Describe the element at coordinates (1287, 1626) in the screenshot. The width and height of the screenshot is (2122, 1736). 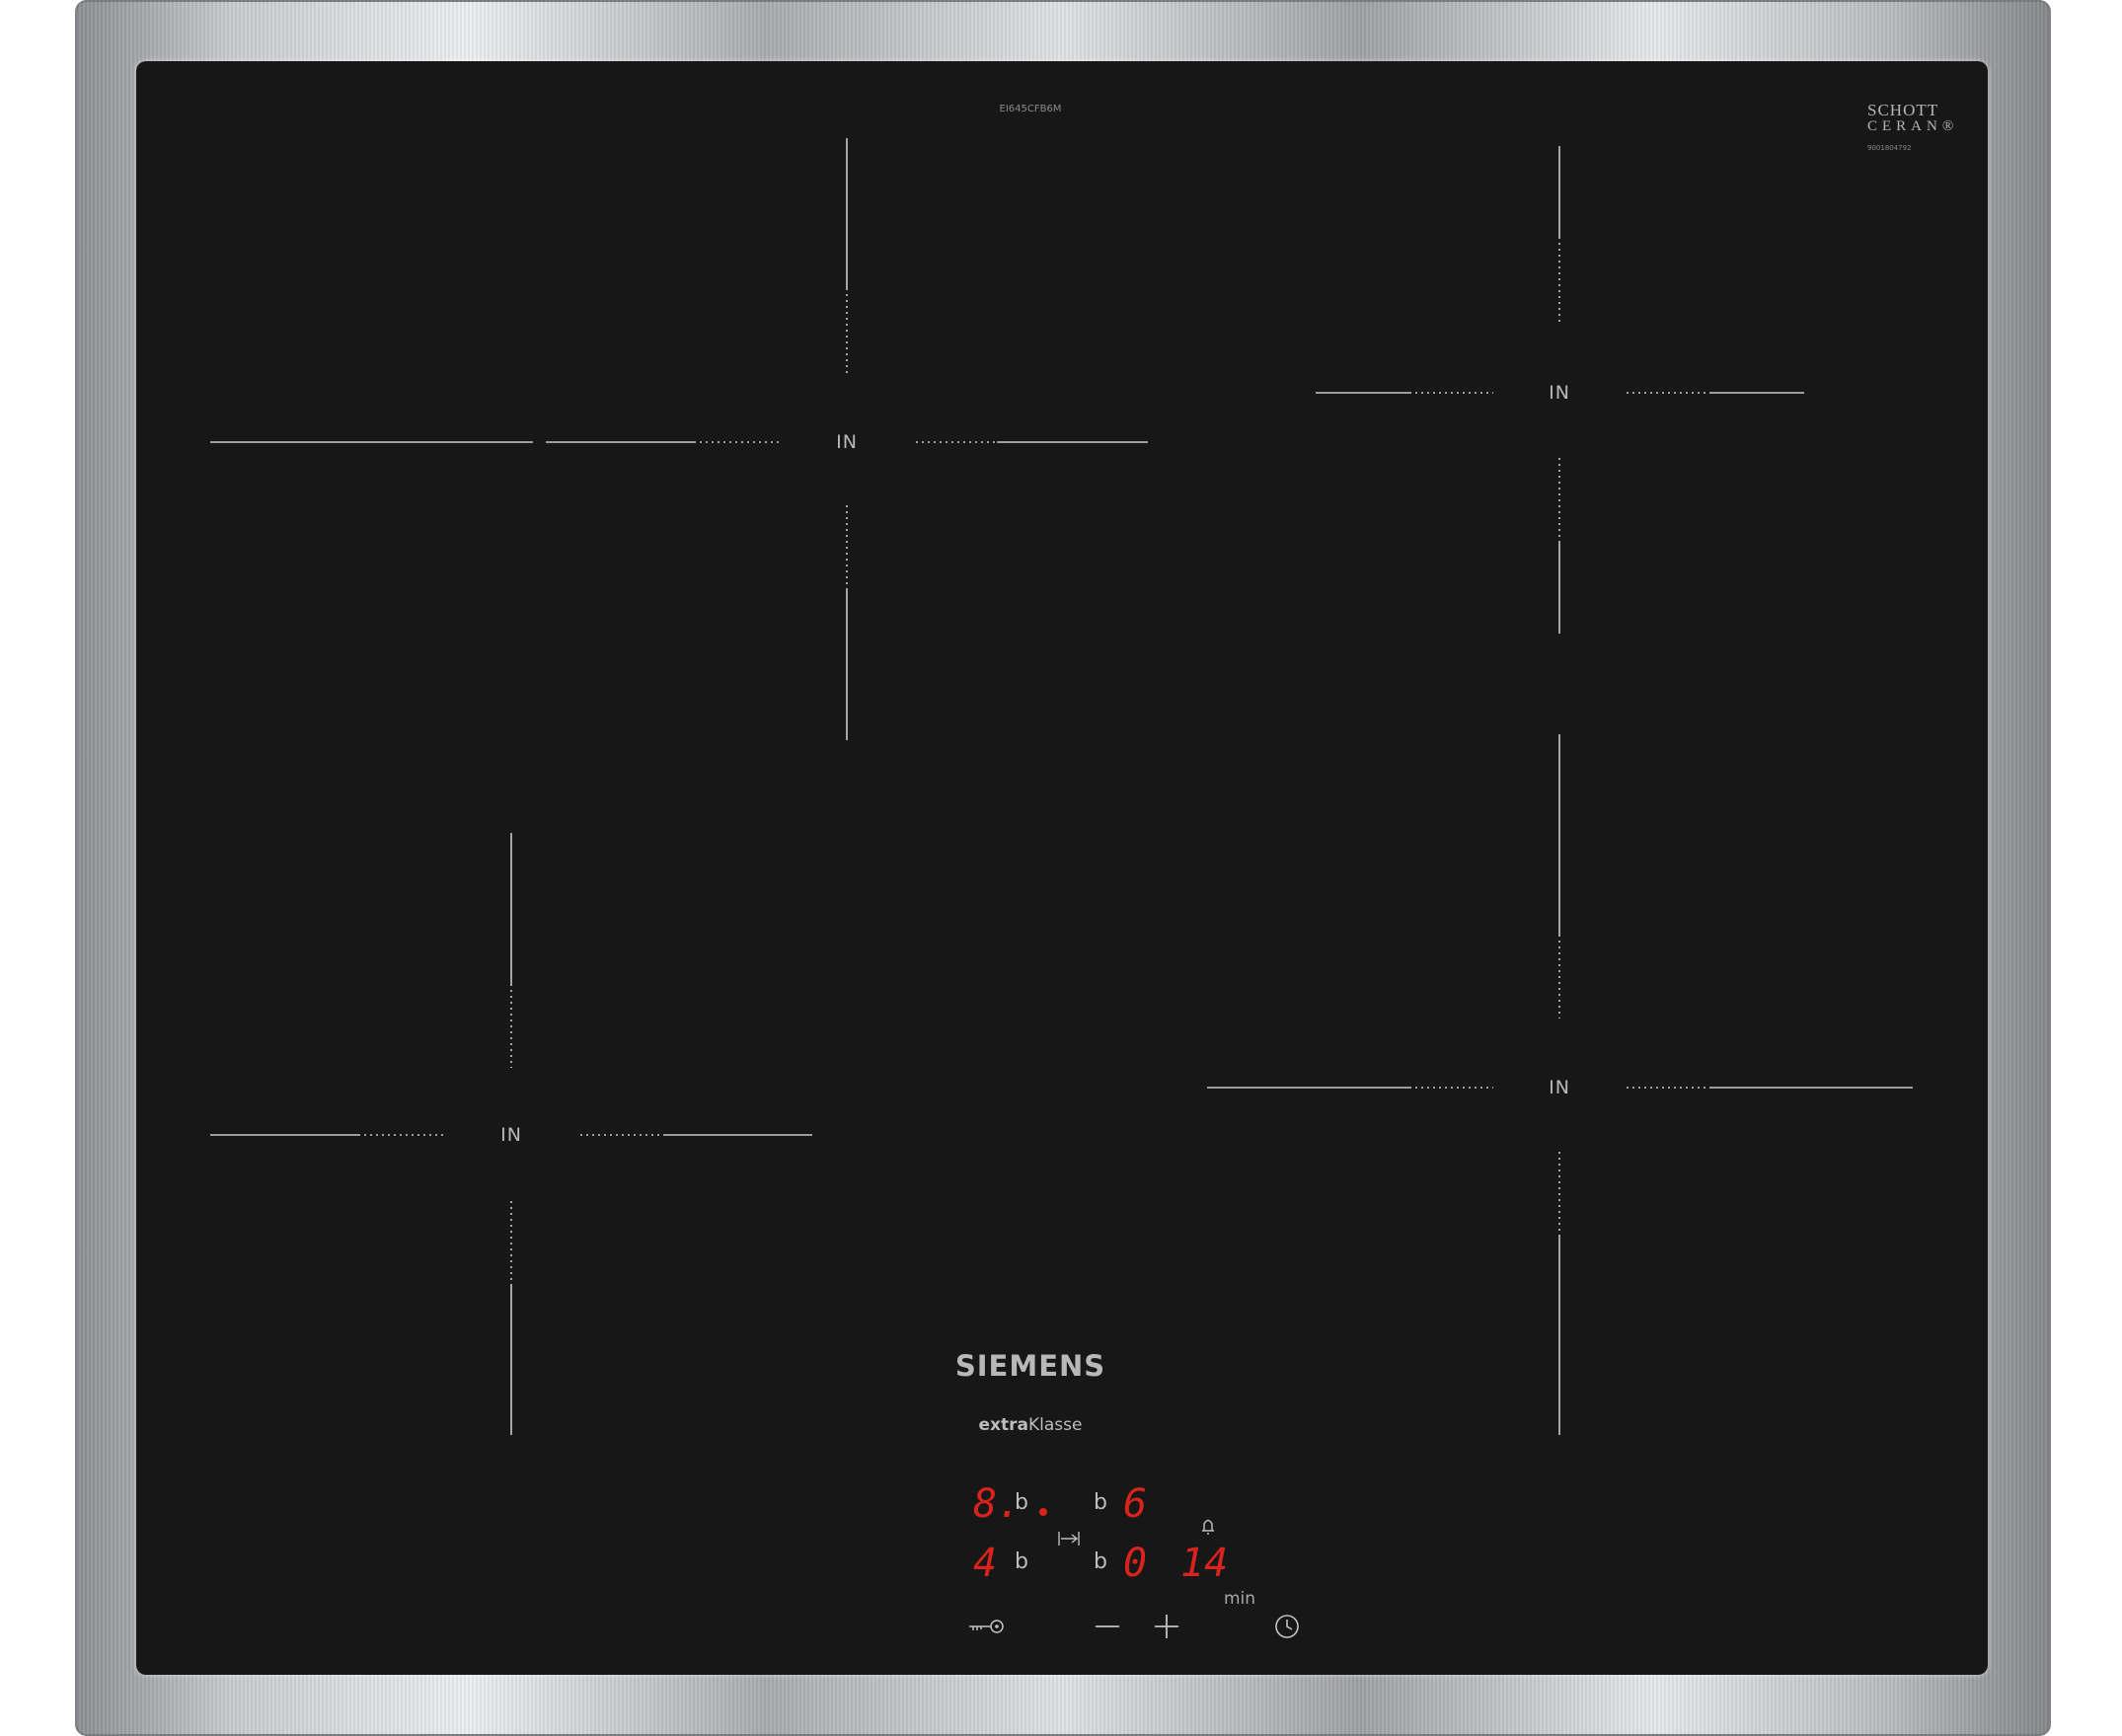
I see `timer-clock-icon` at that location.